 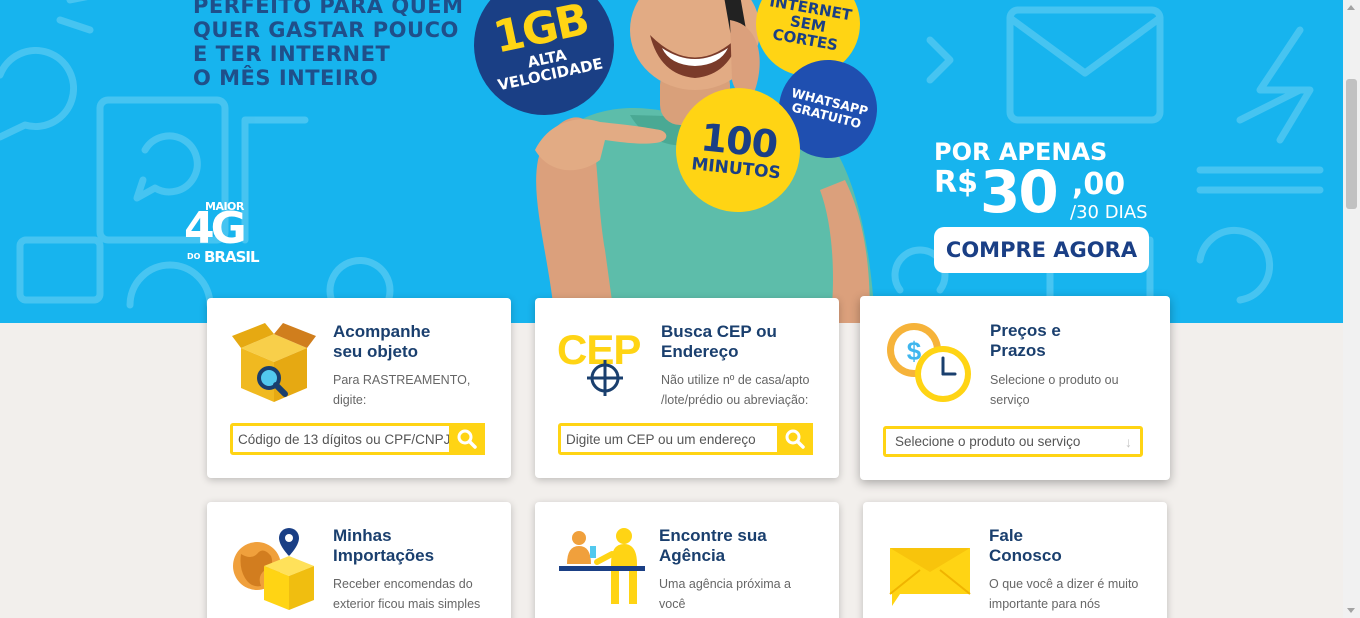 What do you see at coordinates (1351, 7) in the screenshot?
I see `scroll-up-arrow-icon` at bounding box center [1351, 7].